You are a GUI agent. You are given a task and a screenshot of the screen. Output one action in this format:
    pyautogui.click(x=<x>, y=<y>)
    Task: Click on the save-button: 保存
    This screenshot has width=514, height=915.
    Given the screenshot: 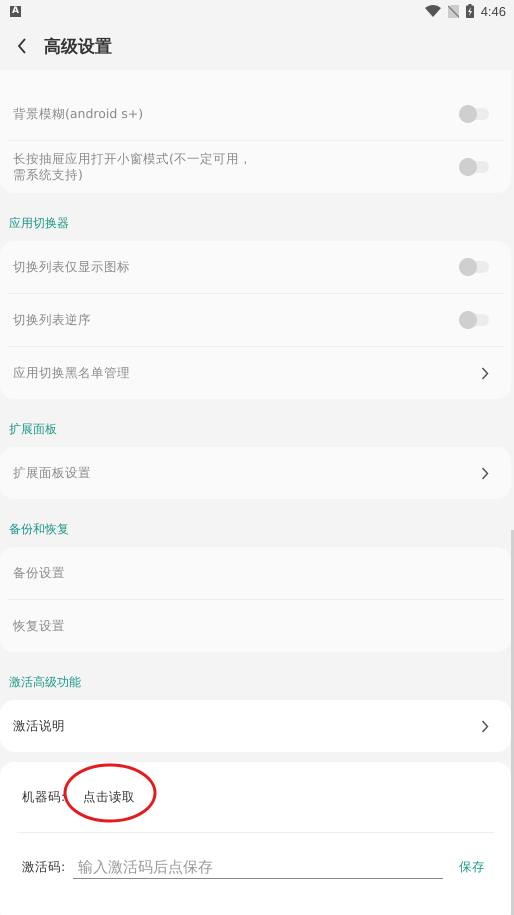 What is the action you would take?
    pyautogui.click(x=472, y=867)
    